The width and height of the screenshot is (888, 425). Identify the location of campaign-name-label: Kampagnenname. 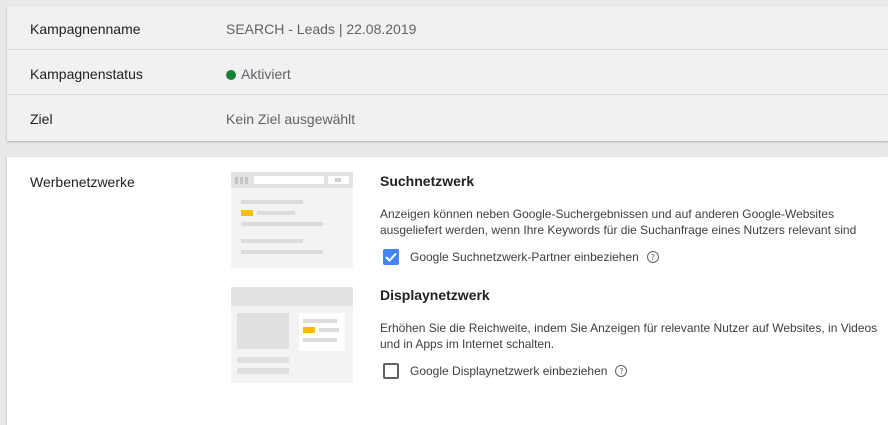
(85, 29).